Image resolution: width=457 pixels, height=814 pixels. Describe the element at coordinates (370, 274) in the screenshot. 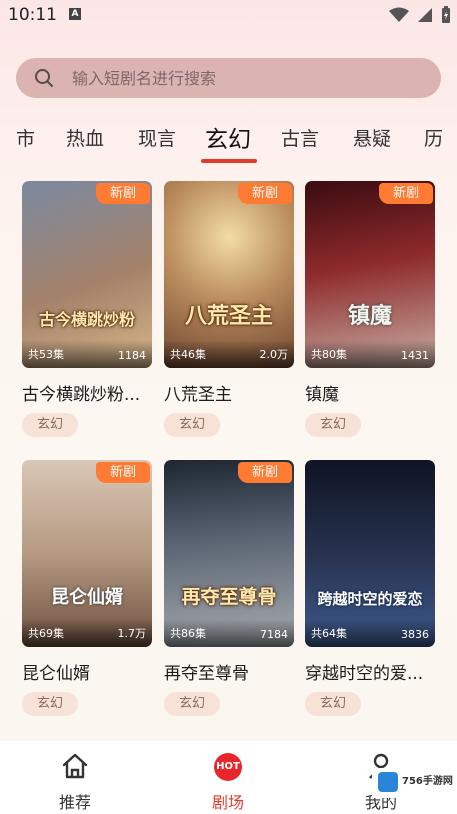

I see `drama-poster: 镇魔 新剧 共80集 1431` at that location.